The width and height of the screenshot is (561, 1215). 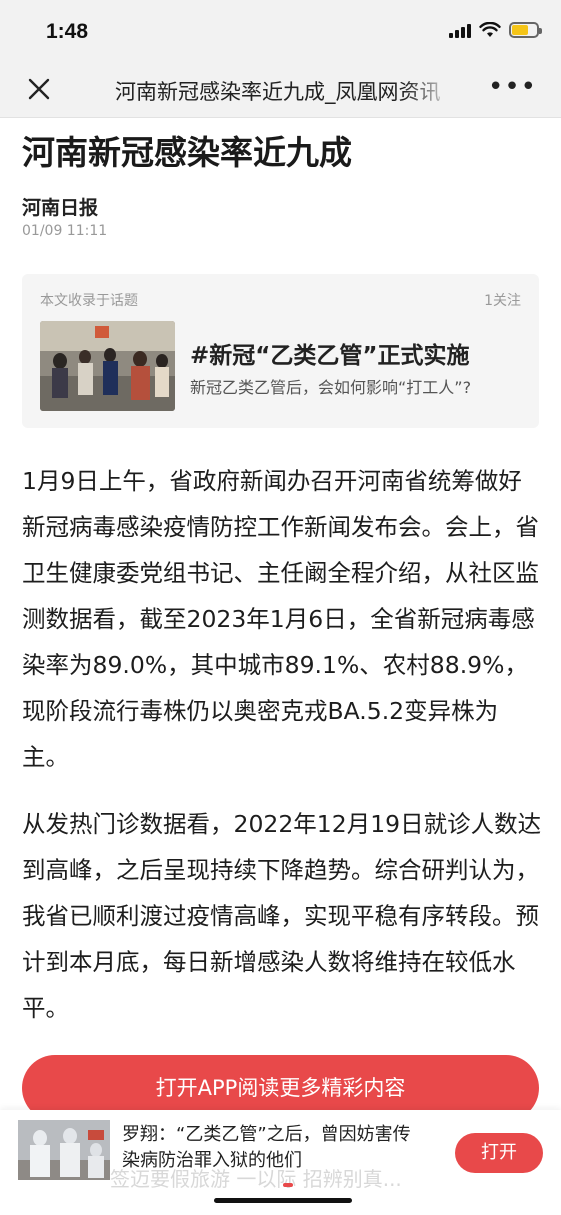 What do you see at coordinates (60, 206) in the screenshot?
I see `article-source: 河南日报` at bounding box center [60, 206].